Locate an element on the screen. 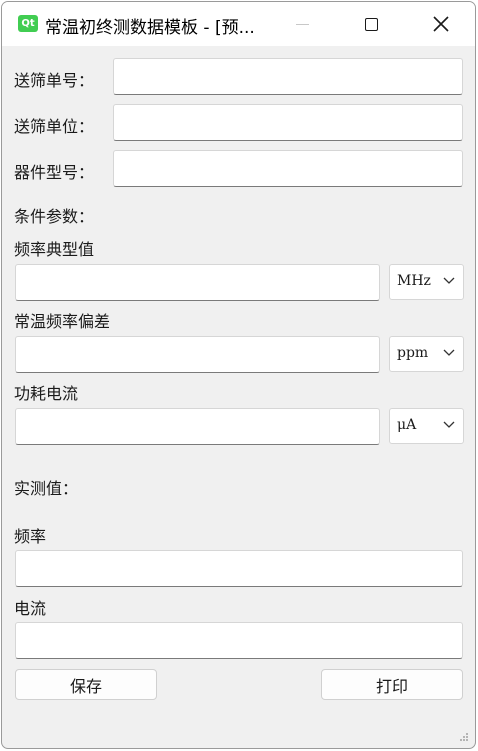  unit-input is located at coordinates (288, 122).